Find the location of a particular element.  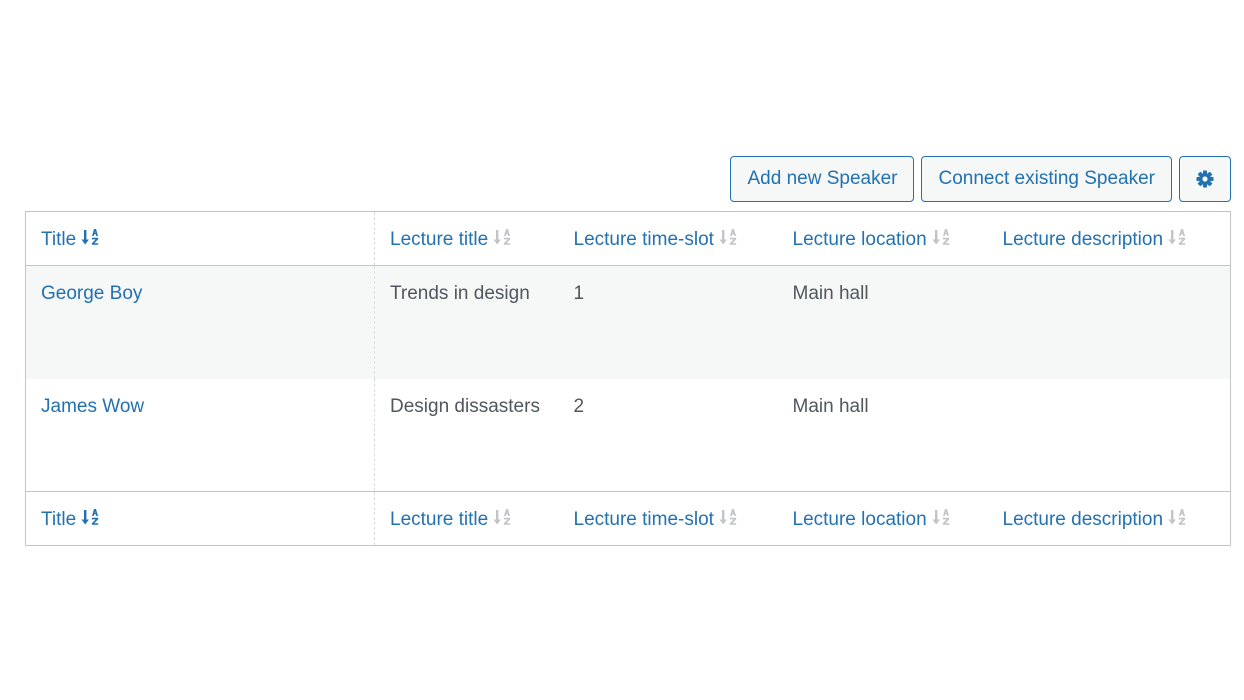

column-footer-lecture-time-slot: Lecture time-slot is located at coordinates (668, 519).